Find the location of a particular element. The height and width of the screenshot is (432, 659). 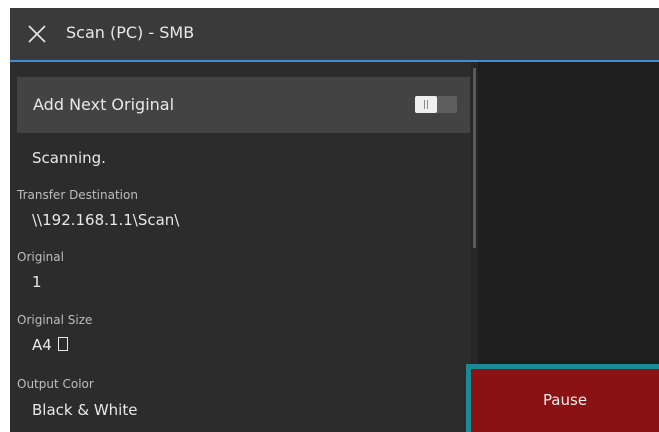

add-next-original-row: Add Next Original is located at coordinates (243, 105).